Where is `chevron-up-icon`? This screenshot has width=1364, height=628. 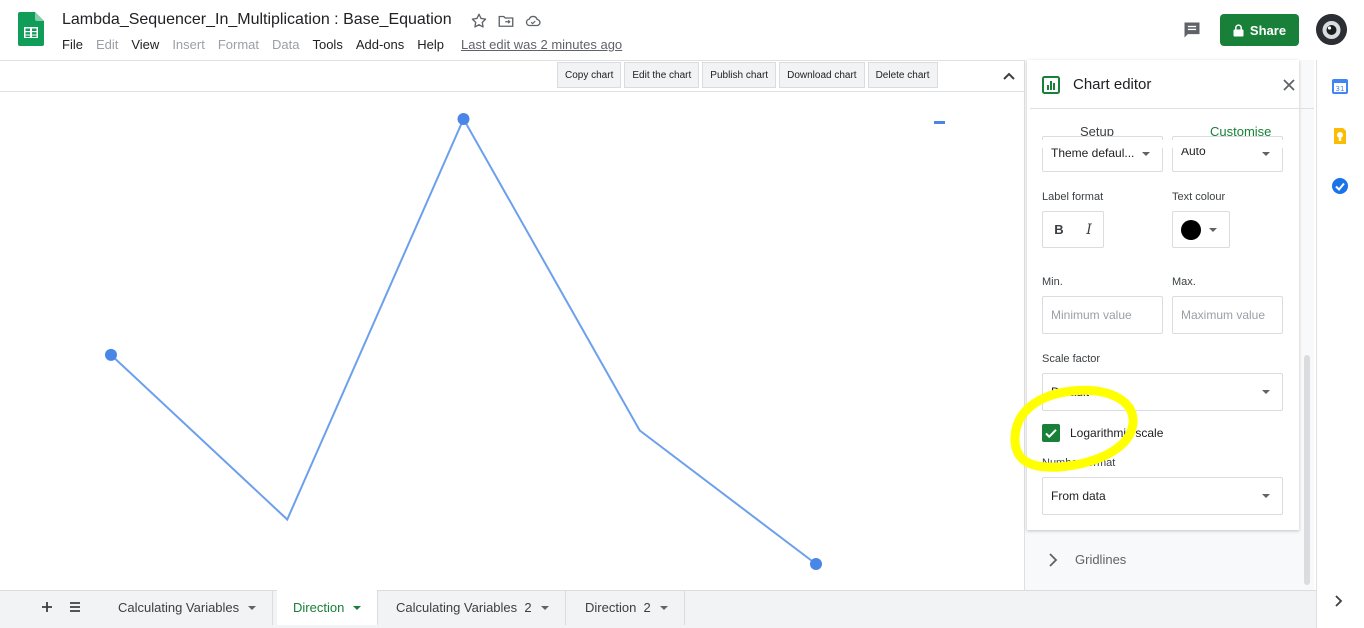
chevron-up-icon is located at coordinates (1009, 76).